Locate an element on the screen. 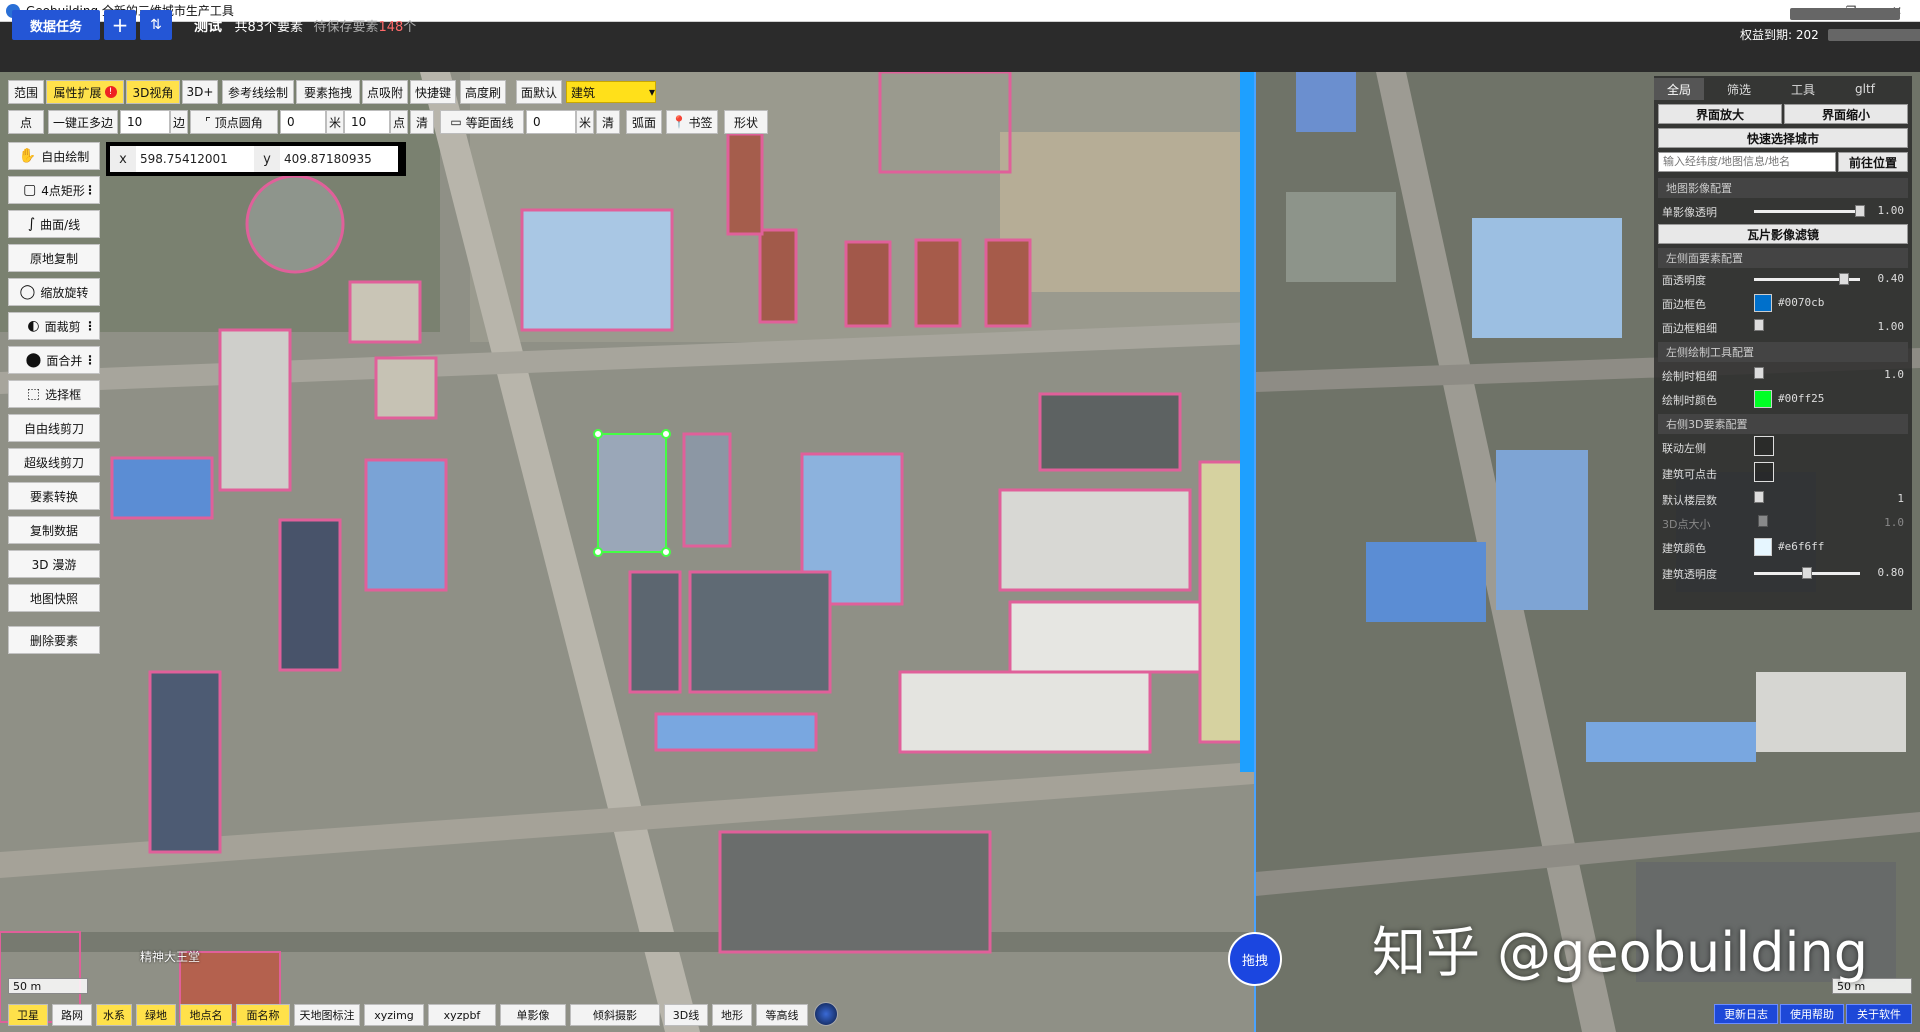 The height and width of the screenshot is (1032, 1920). category-select: 建筑 ▾ is located at coordinates (611, 92).